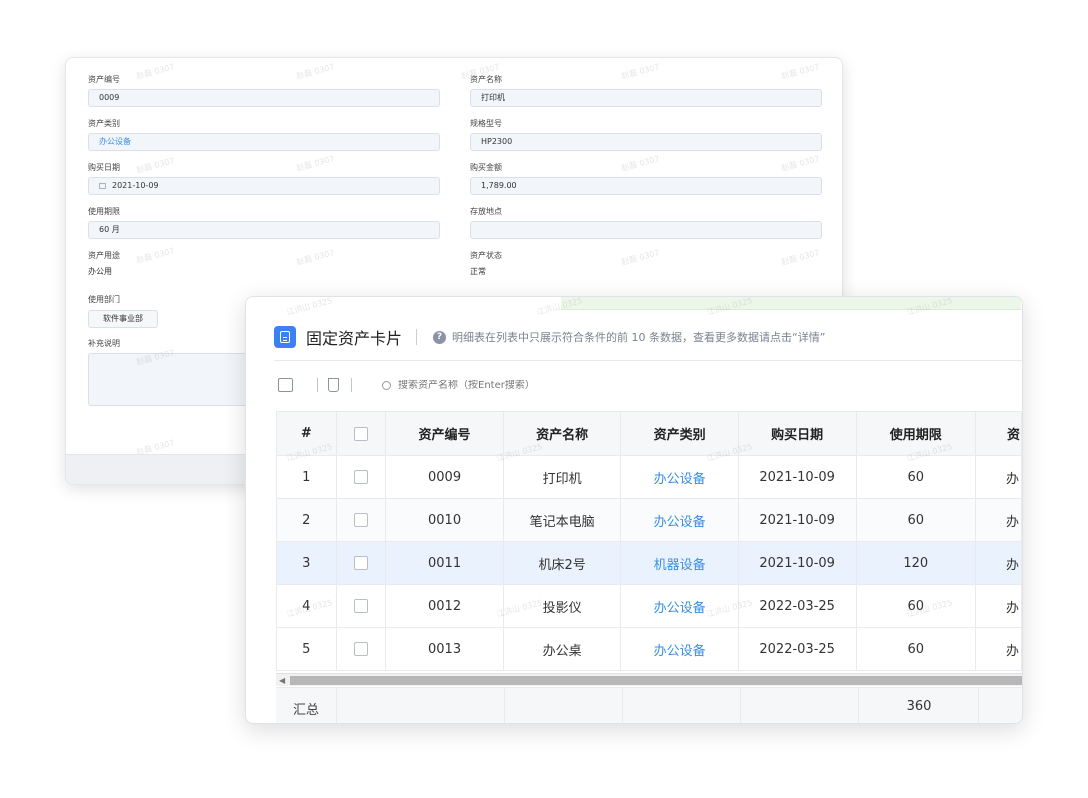 Image resolution: width=1088 pixels, height=798 pixels. Describe the element at coordinates (264, 142) in the screenshot. I see `asset-category-select: 办公设备` at that location.